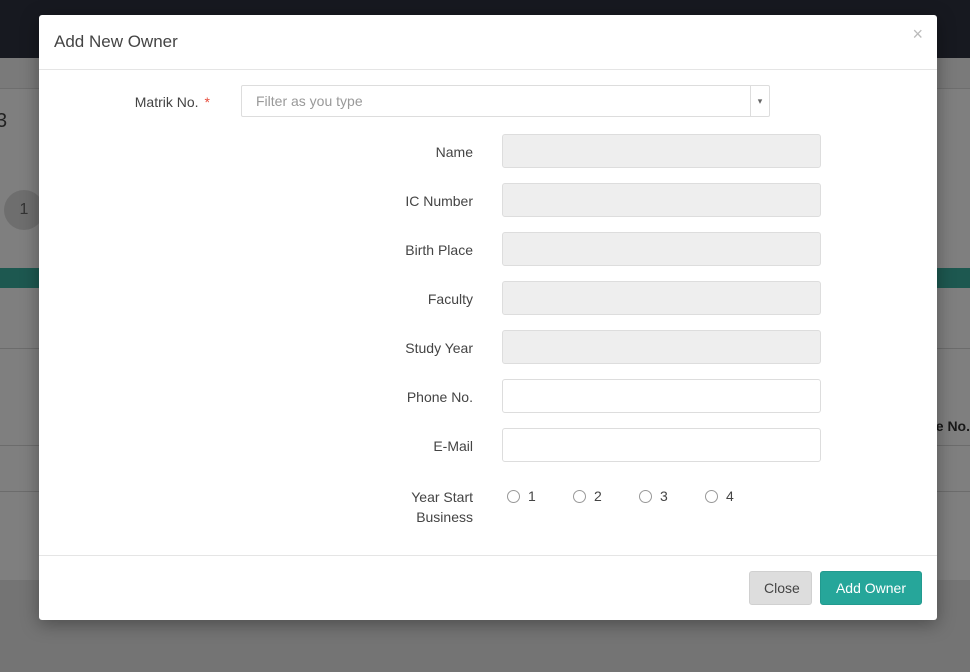 The image size is (970, 672). I want to click on ic-number-field, so click(661, 200).